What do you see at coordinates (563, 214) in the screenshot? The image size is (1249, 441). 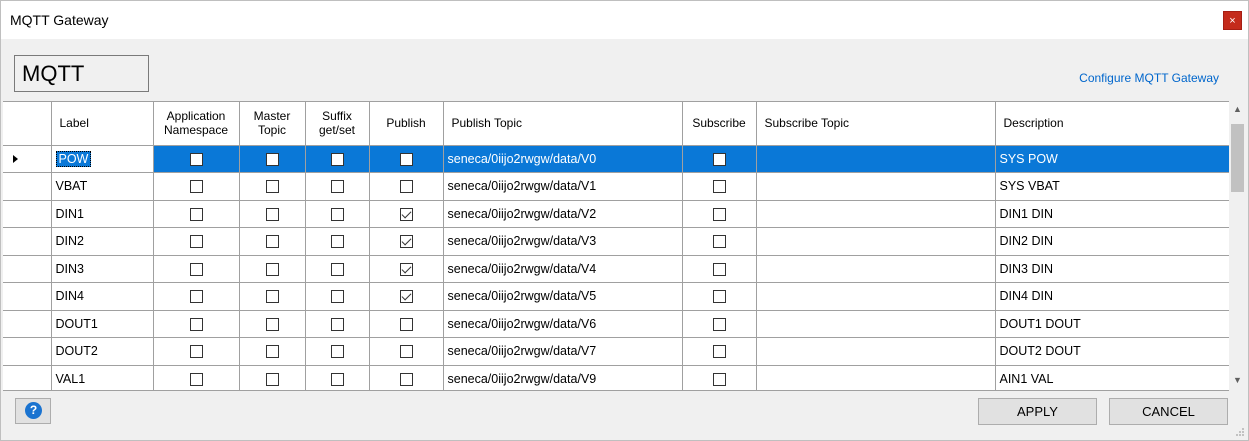 I see `publish-topic-cell: seneca/0iijo2rwgw/data/V2` at bounding box center [563, 214].